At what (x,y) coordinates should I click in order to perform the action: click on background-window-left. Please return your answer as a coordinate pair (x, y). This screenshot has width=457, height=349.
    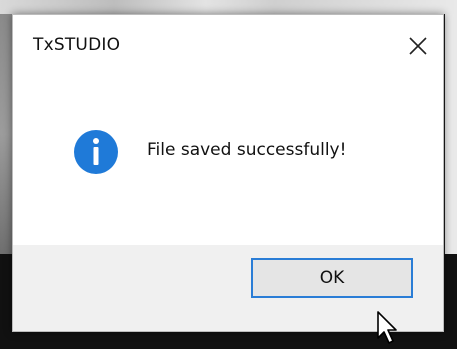
    Looking at the image, I should click on (6, 134).